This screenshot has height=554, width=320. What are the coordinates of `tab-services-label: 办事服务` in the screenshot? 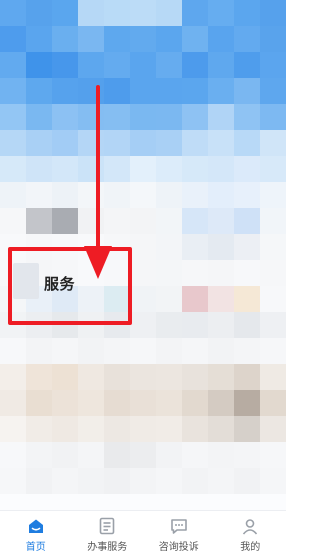 It's located at (107, 547).